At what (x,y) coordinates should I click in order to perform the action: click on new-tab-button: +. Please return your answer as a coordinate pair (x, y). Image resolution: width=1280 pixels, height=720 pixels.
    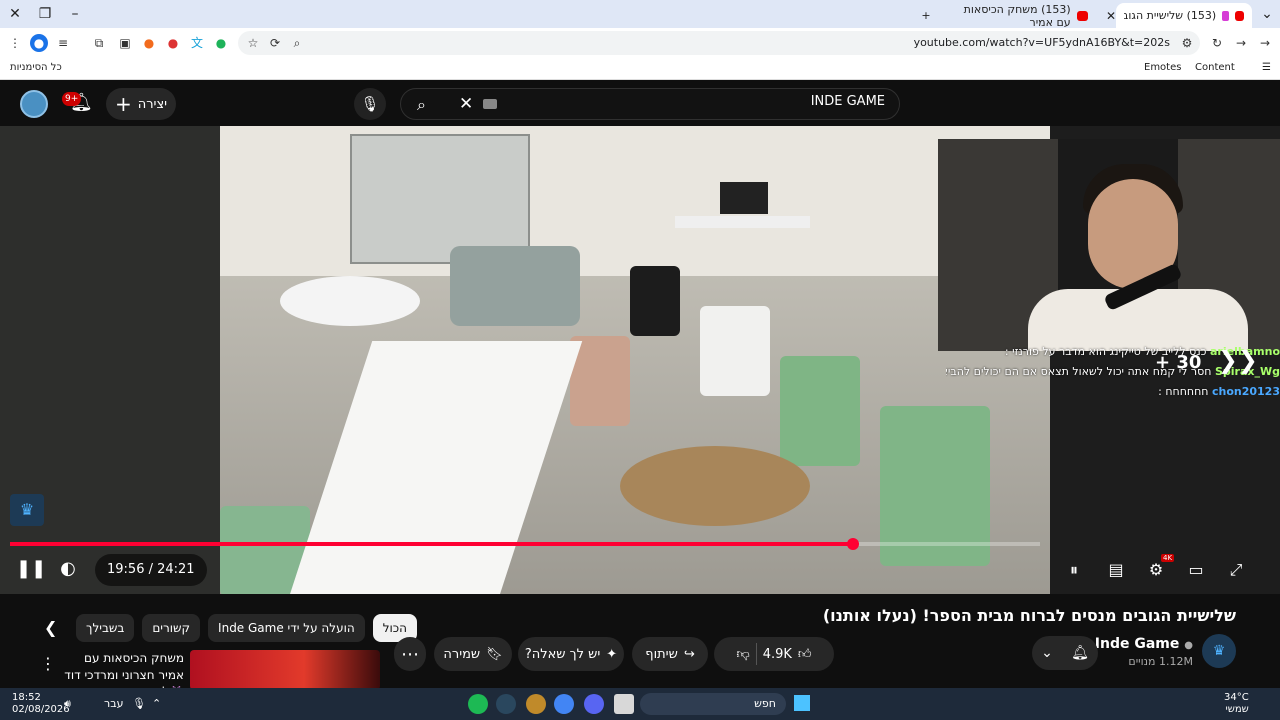
    Looking at the image, I should click on (926, 15).